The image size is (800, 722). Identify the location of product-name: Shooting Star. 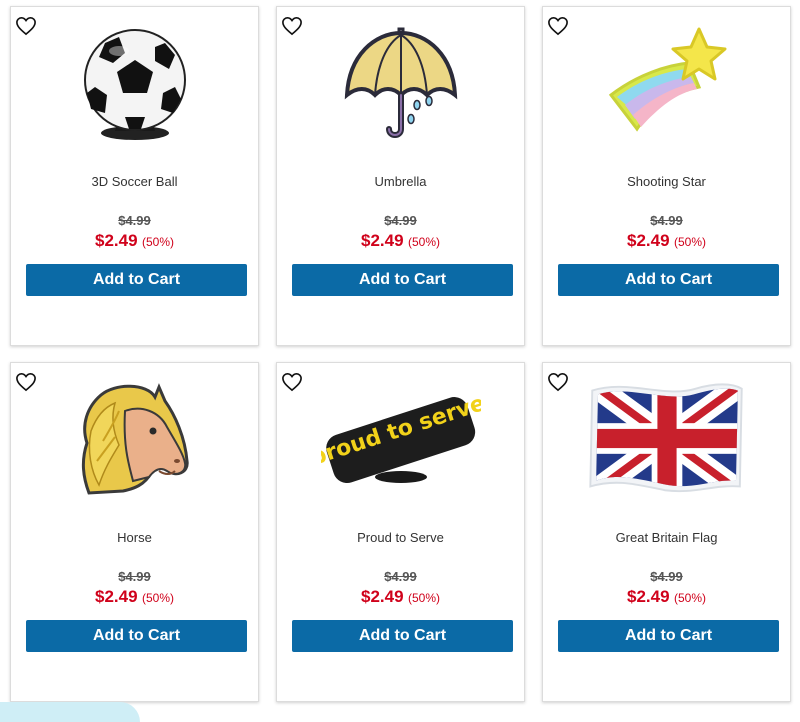
(666, 181).